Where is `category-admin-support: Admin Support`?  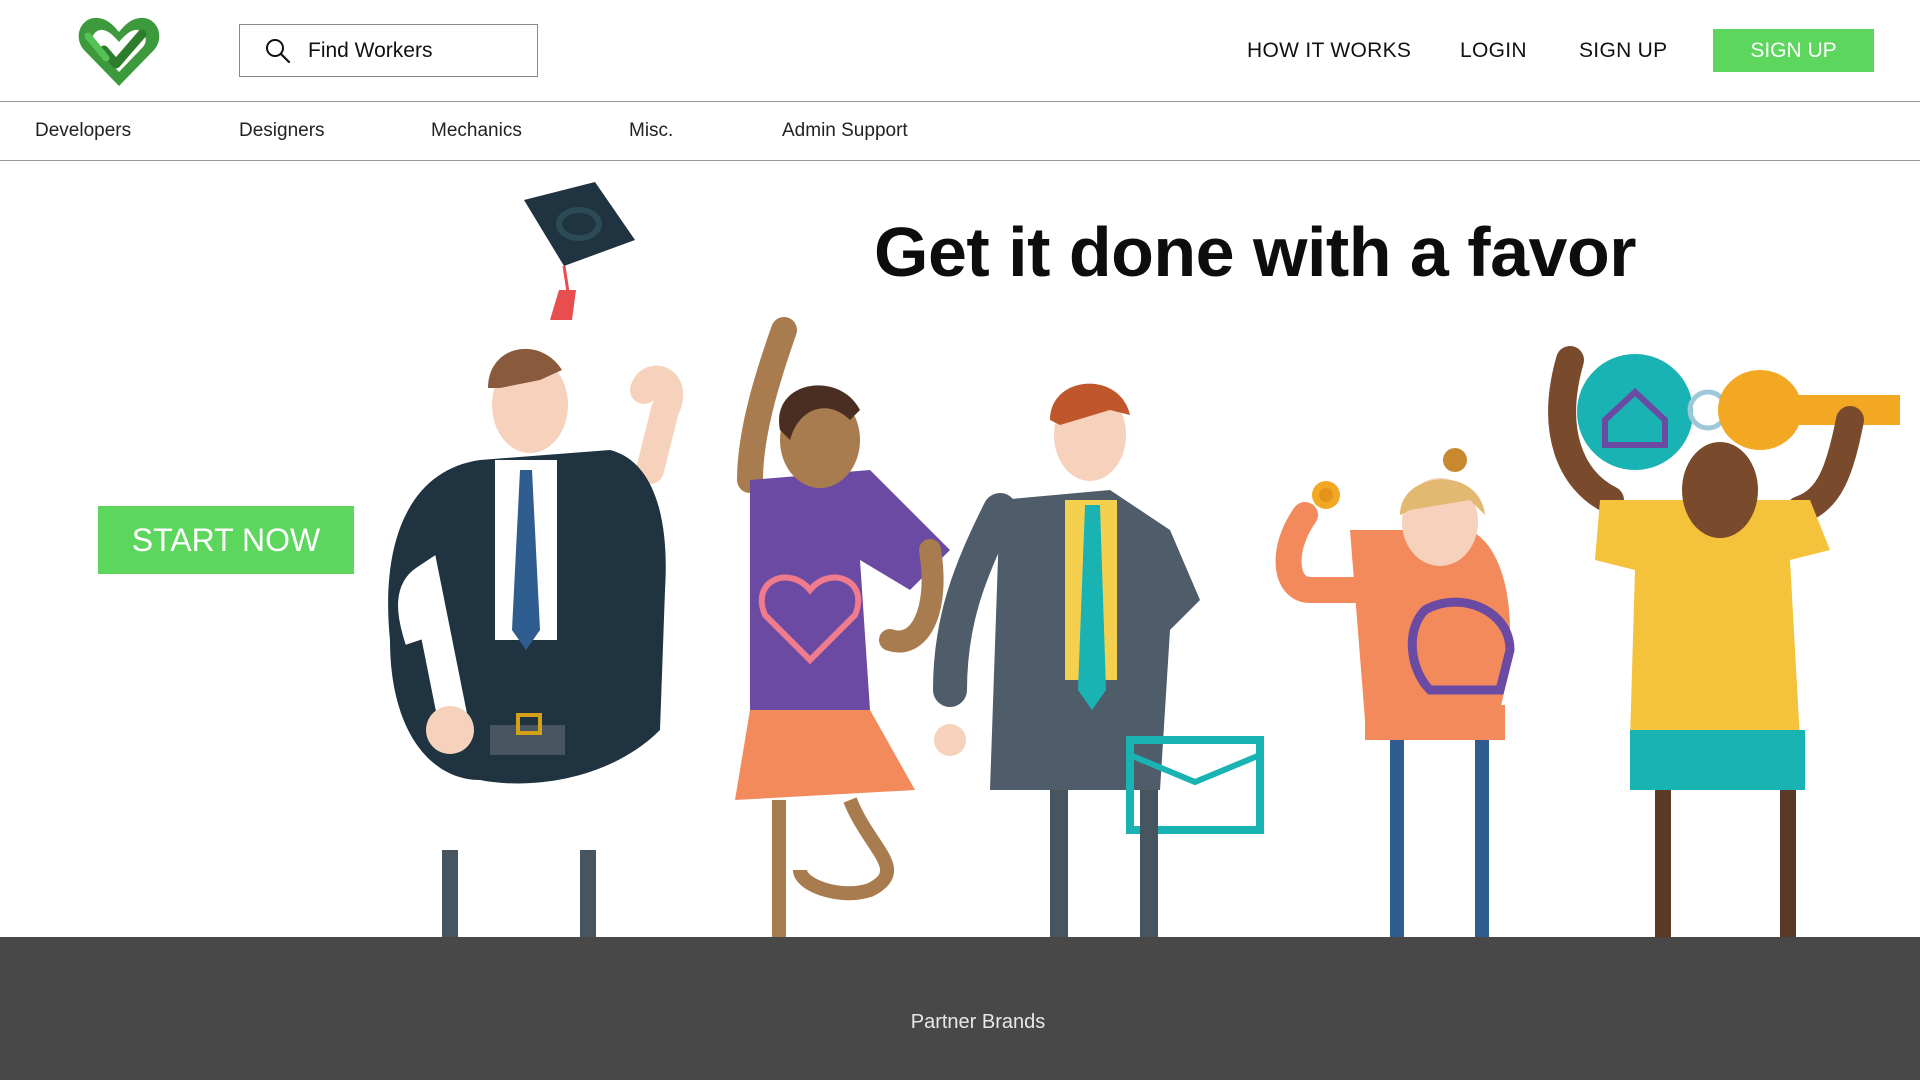 category-admin-support: Admin Support is located at coordinates (845, 131).